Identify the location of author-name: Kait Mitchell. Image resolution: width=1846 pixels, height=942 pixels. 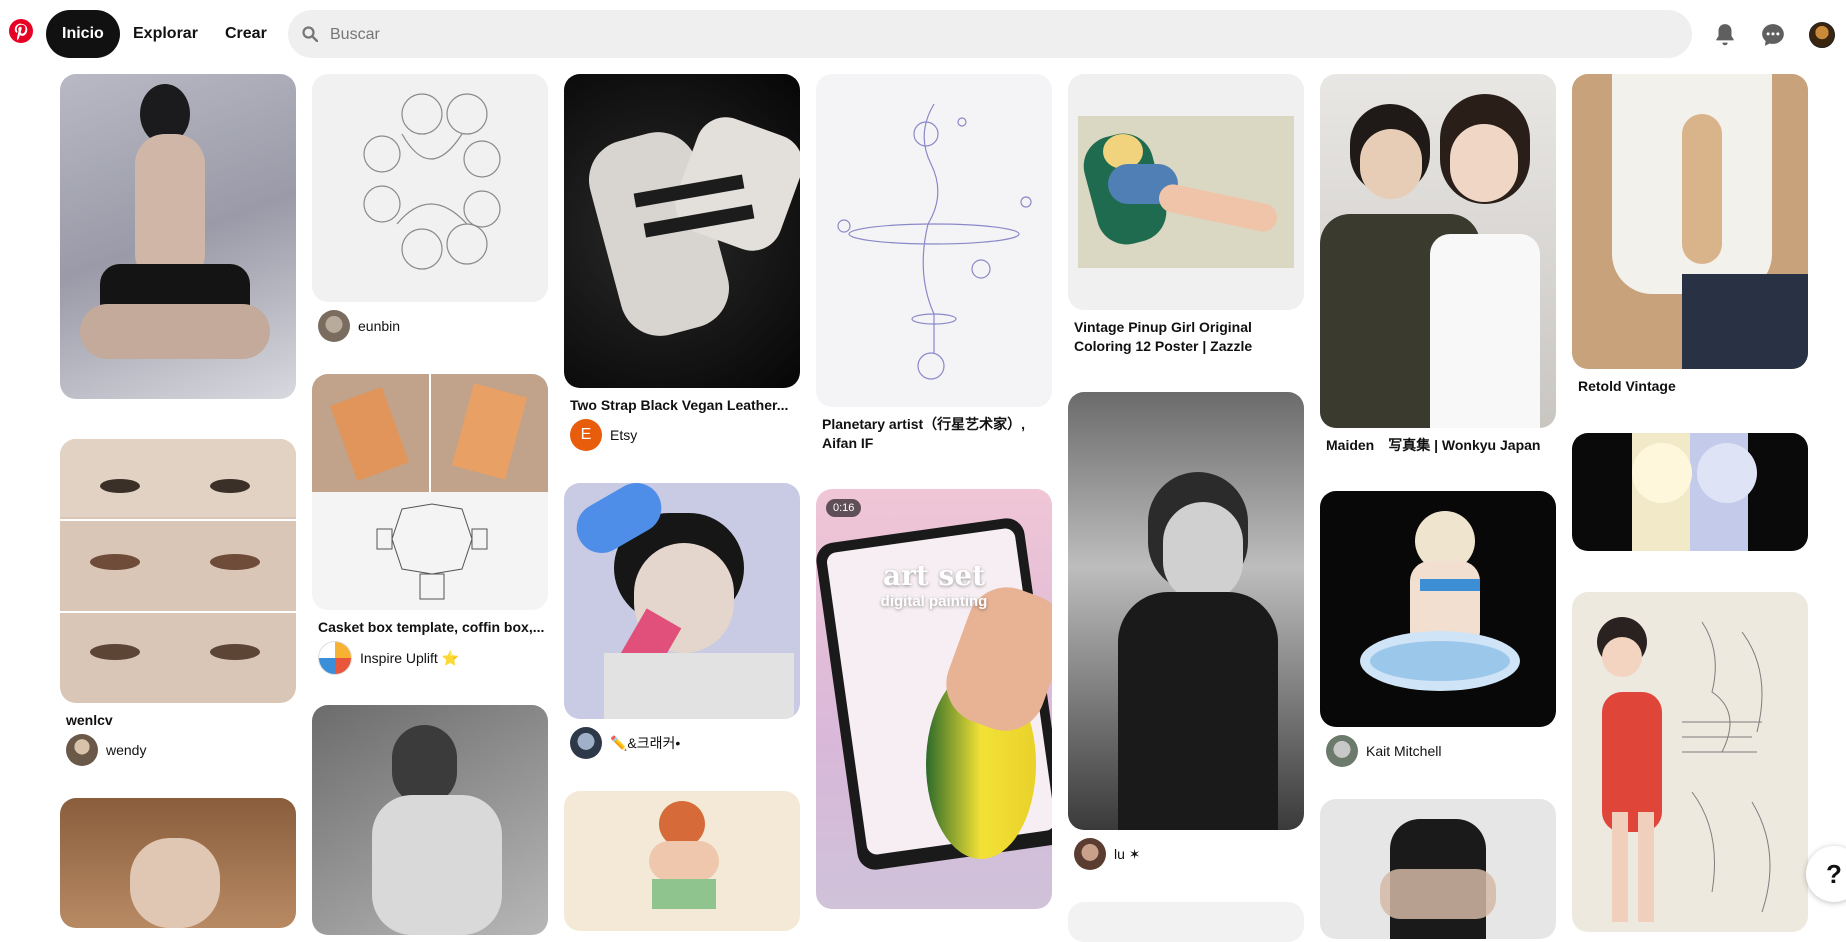
(1404, 751).